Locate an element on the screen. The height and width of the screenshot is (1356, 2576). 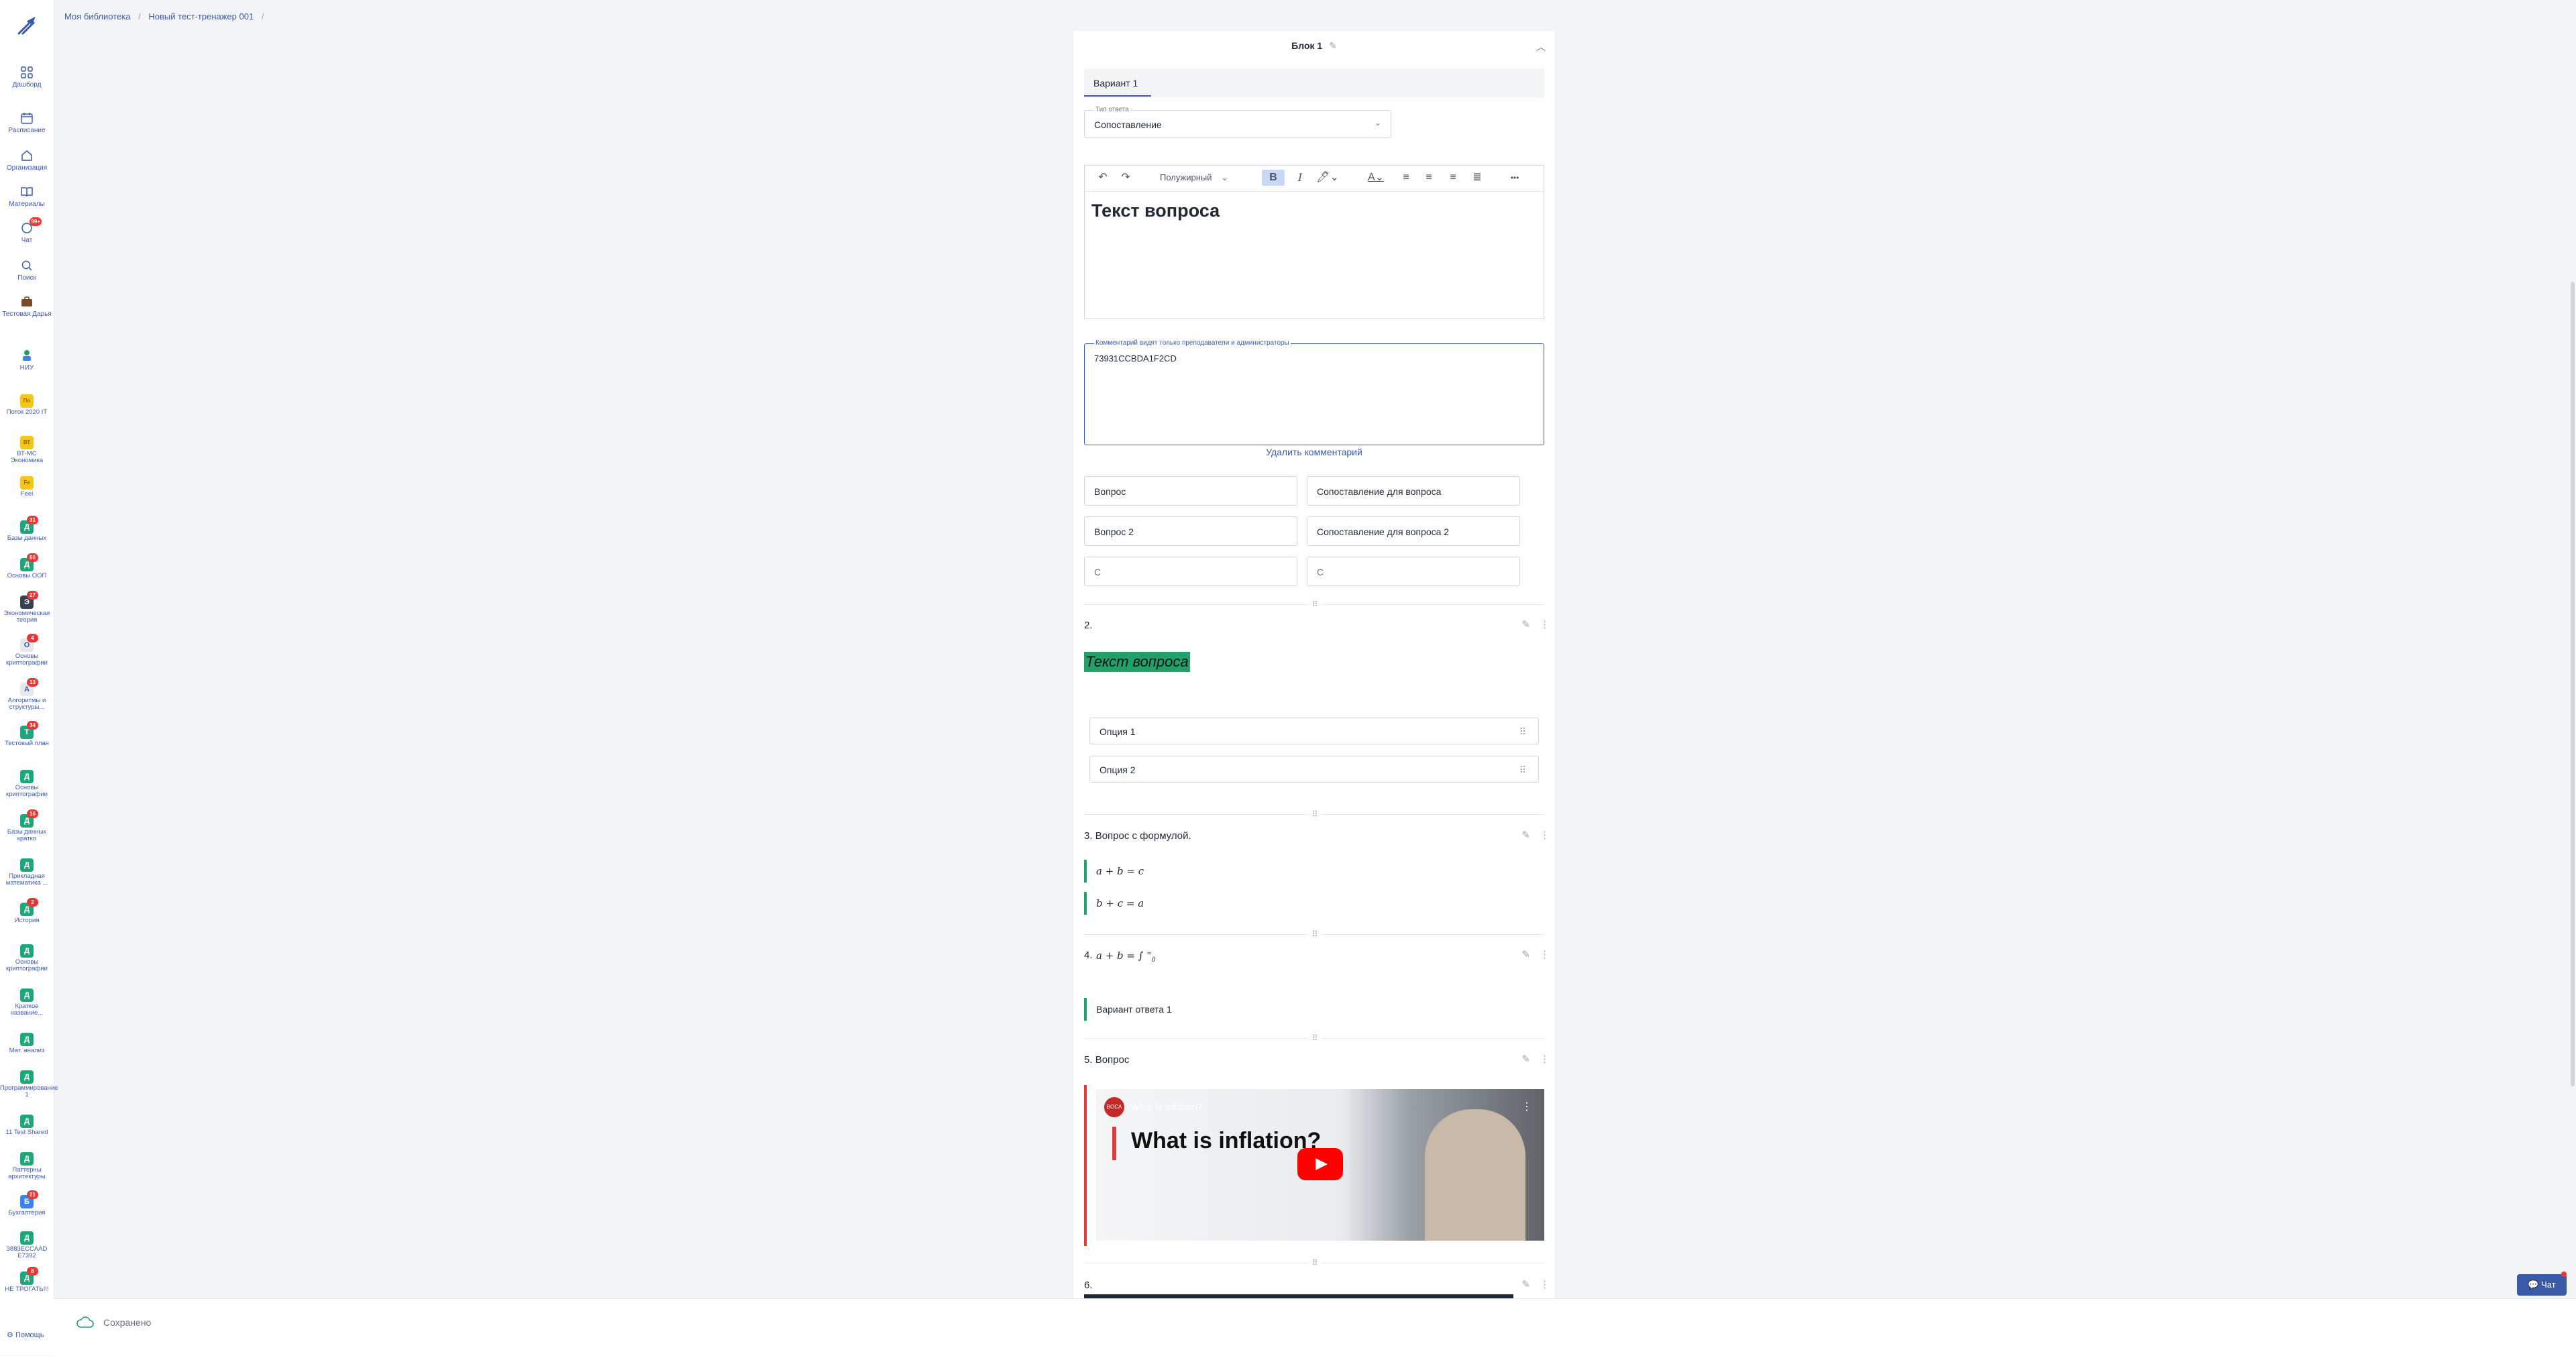
course-label: Базы данных кратко is located at coordinates (27, 835).